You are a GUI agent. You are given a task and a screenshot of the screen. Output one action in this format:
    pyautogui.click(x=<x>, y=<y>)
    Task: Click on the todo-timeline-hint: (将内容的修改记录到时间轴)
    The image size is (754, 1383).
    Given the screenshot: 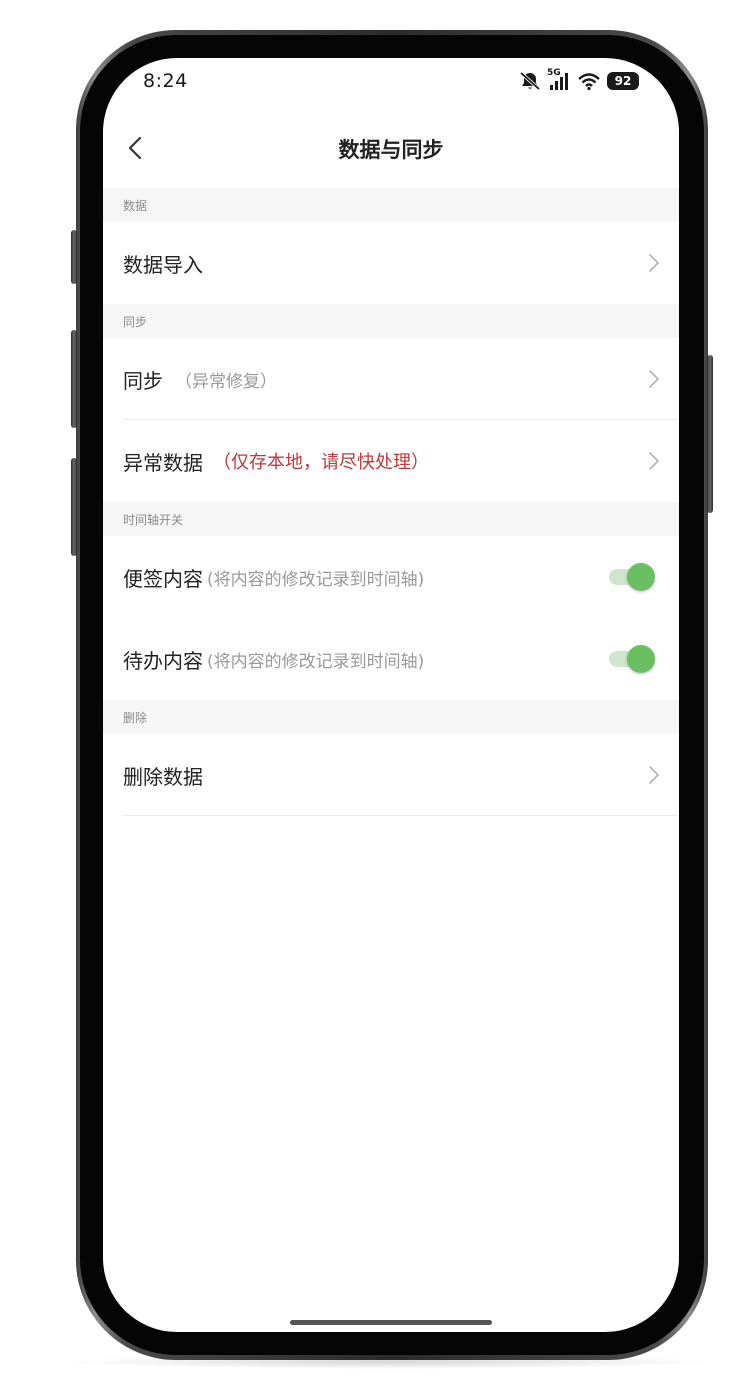 What is the action you would take?
    pyautogui.click(x=316, y=661)
    